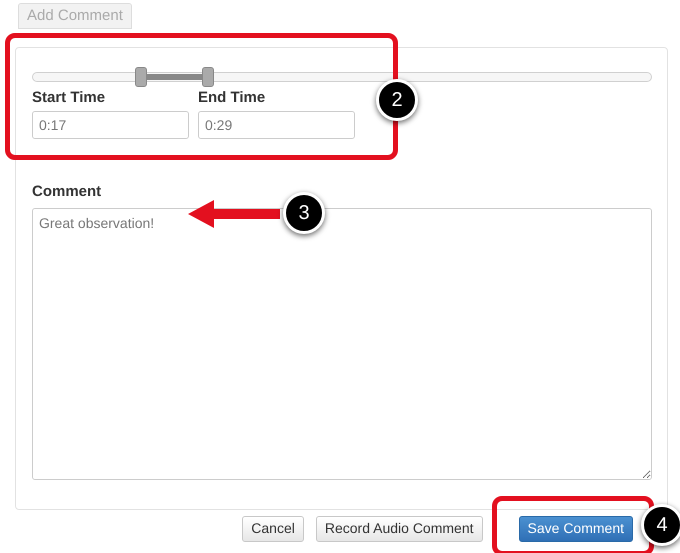  Describe the element at coordinates (304, 213) in the screenshot. I see `step-number-badge: 3` at that location.